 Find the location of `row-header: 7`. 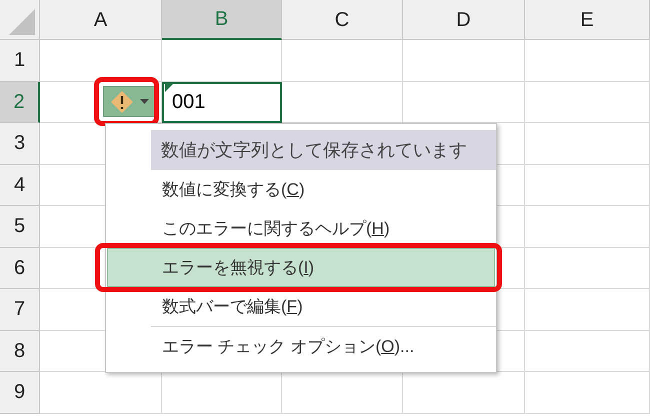

row-header: 7 is located at coordinates (20, 309).